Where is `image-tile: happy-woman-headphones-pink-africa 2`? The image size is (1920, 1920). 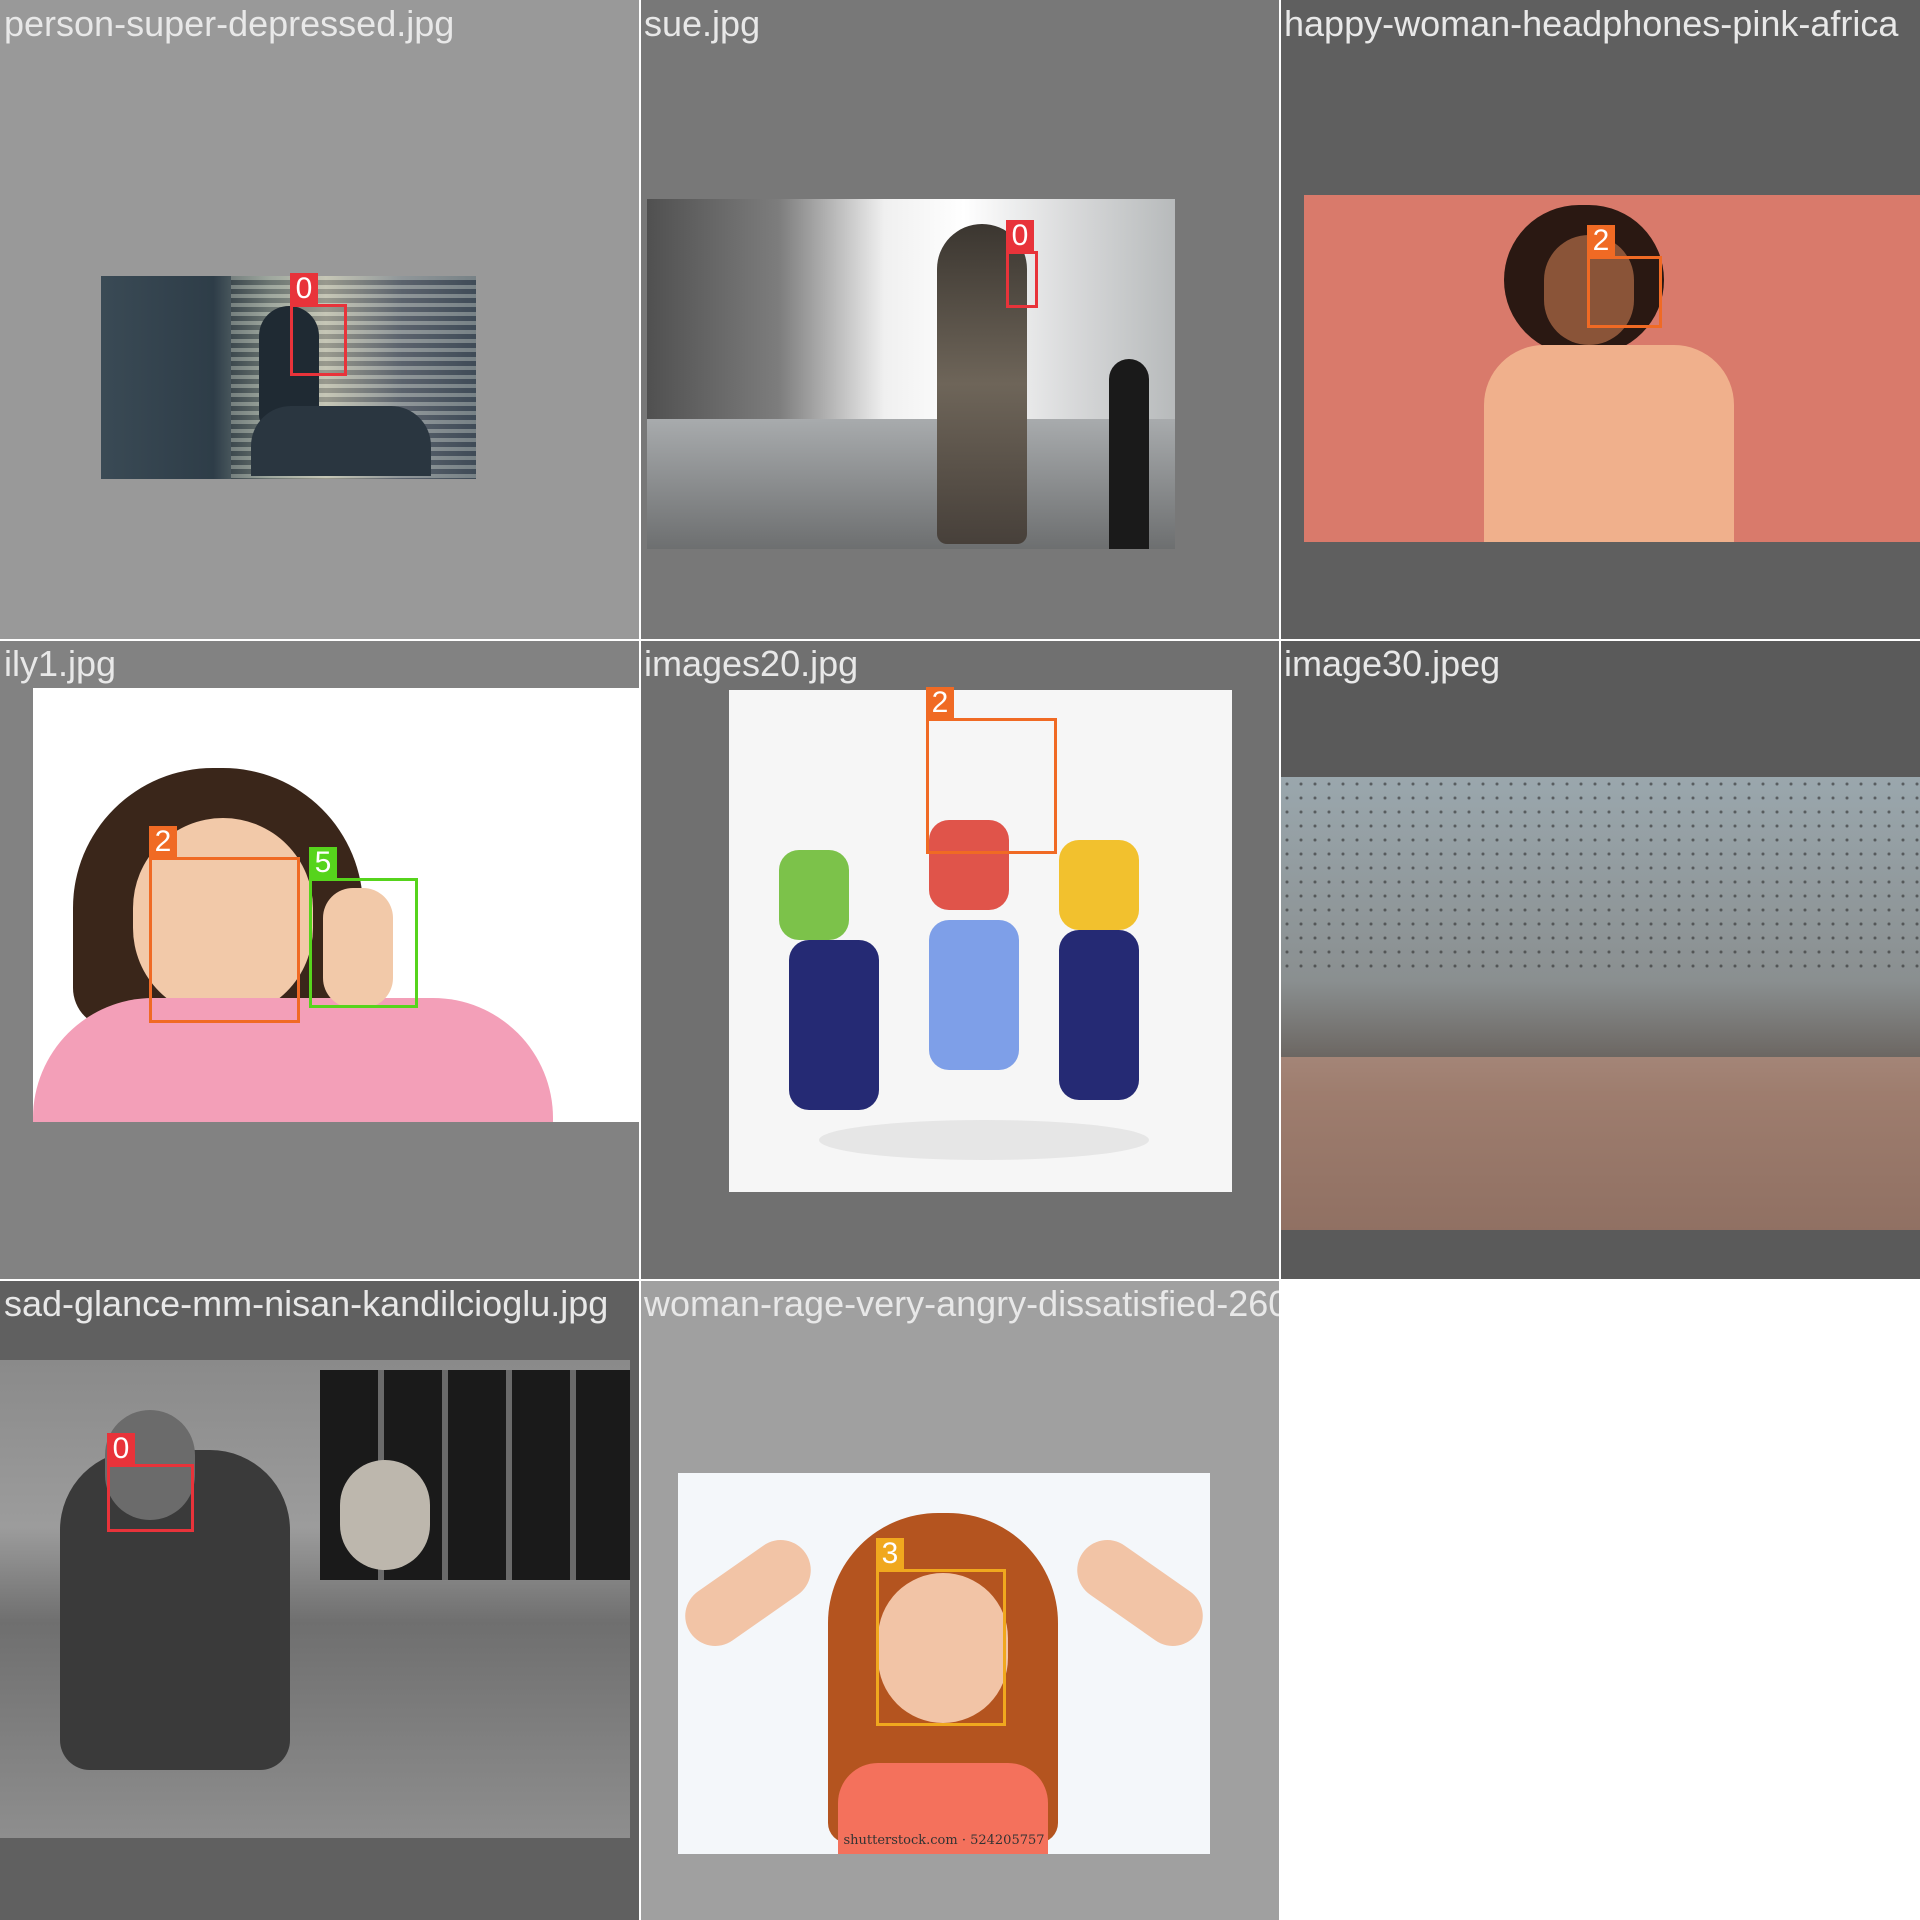
image-tile: happy-woman-headphones-pink-africa 2 is located at coordinates (1600, 320).